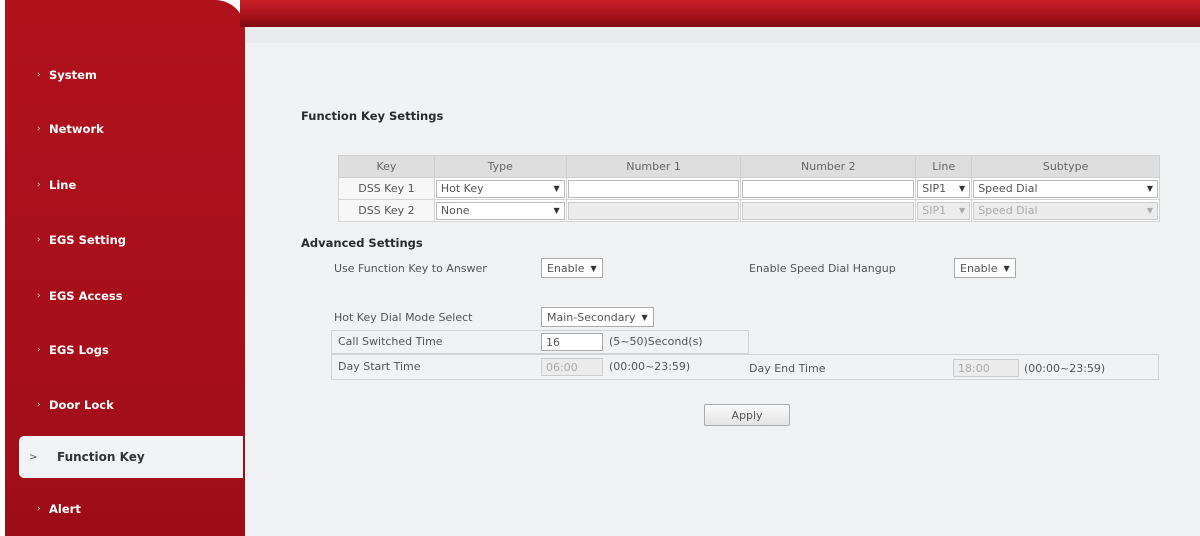 The height and width of the screenshot is (536, 1200). Describe the element at coordinates (822, 268) in the screenshot. I see `speed-dial-hangup-label: Enable Speed Dial Hangup` at that location.